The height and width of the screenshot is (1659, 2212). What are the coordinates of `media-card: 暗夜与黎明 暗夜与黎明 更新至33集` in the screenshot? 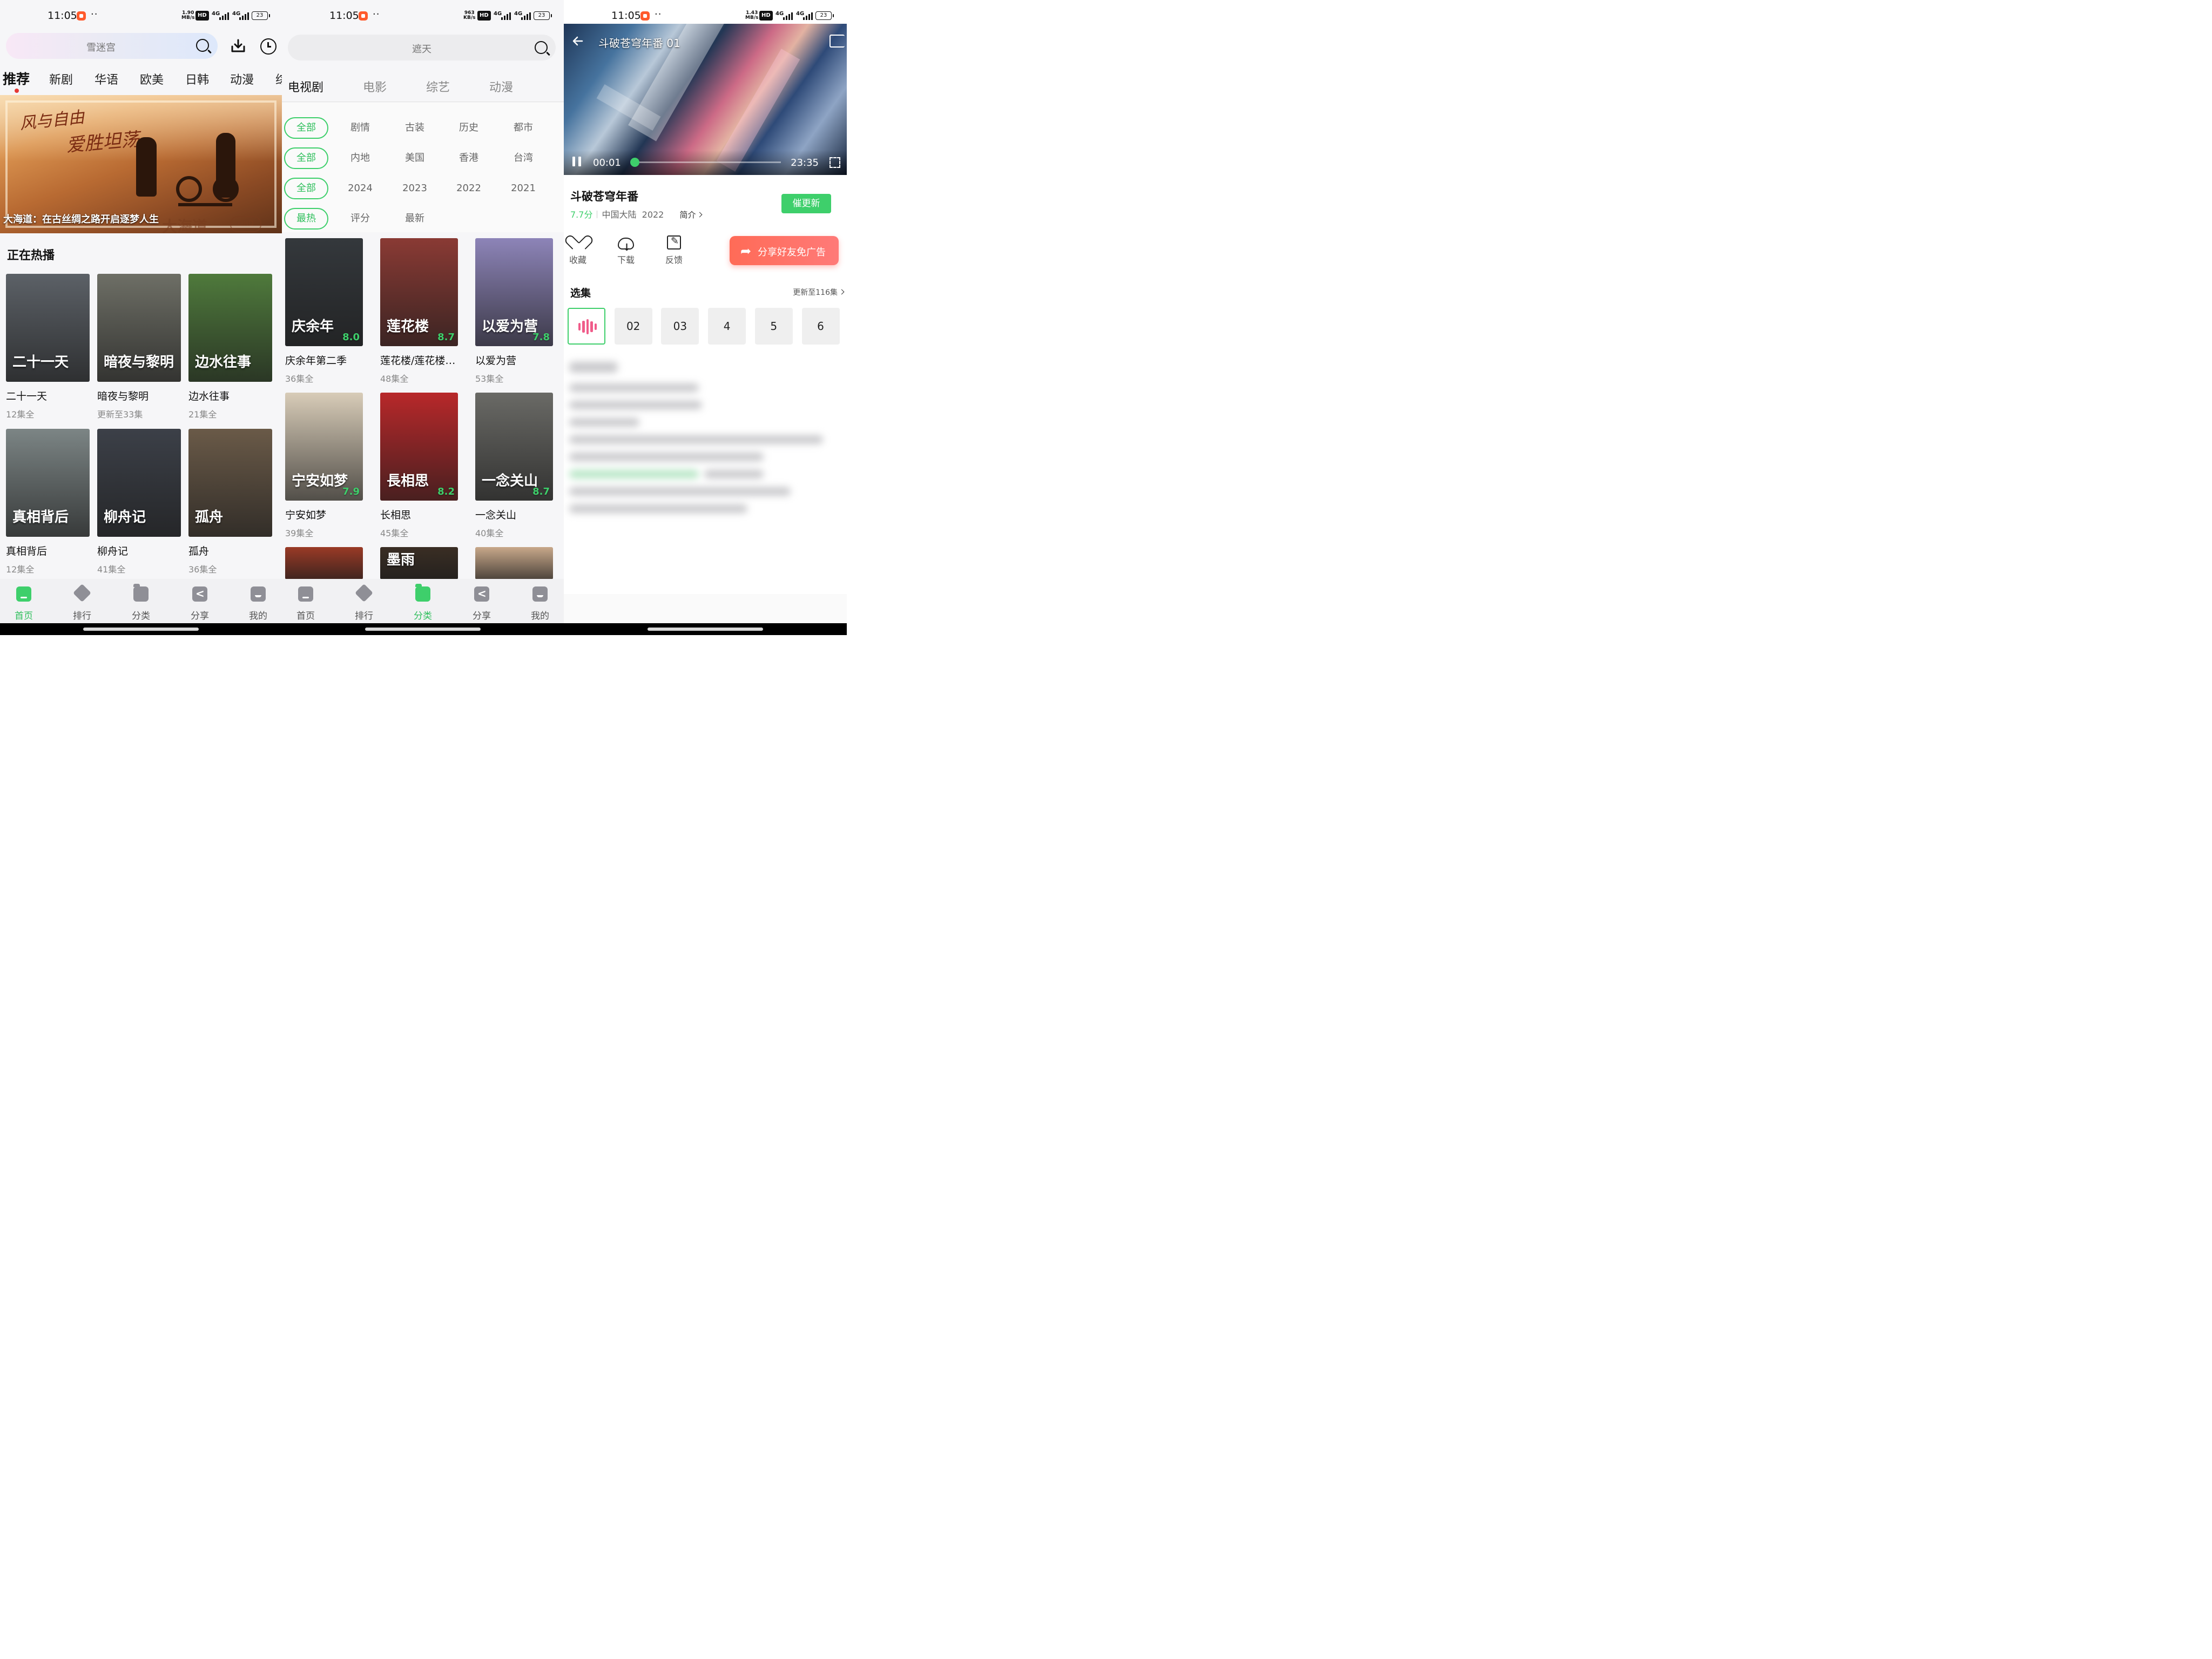 It's located at (139, 347).